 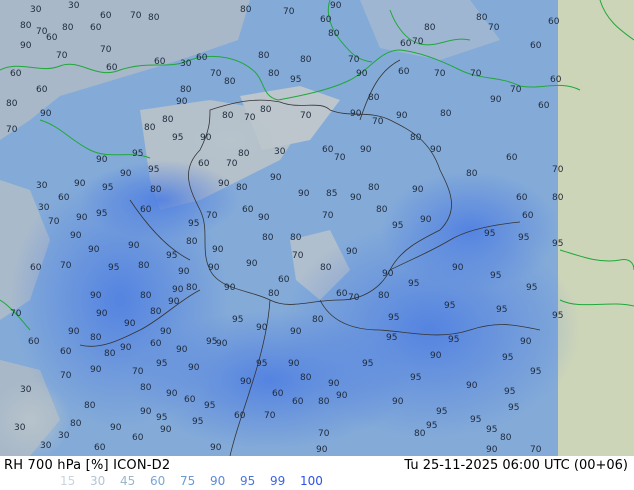 What do you see at coordinates (248, 481) in the screenshot?
I see `legend-item: 95` at bounding box center [248, 481].